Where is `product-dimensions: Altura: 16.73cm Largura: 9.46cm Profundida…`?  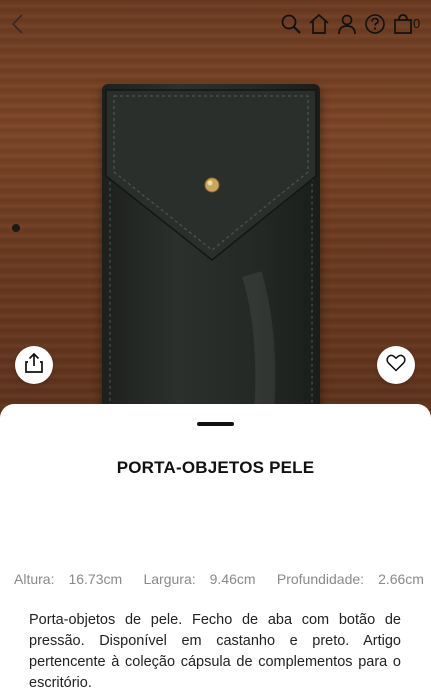
product-dimensions: Altura: 16.73cm Largura: 9.46cm Profundida… is located at coordinates (219, 579).